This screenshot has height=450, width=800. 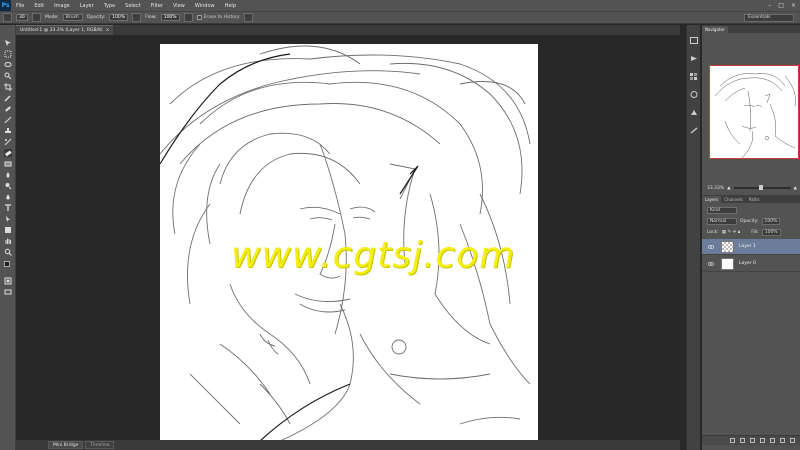 What do you see at coordinates (769, 18) in the screenshot?
I see `workspace-dropdown: Essentials` at bounding box center [769, 18].